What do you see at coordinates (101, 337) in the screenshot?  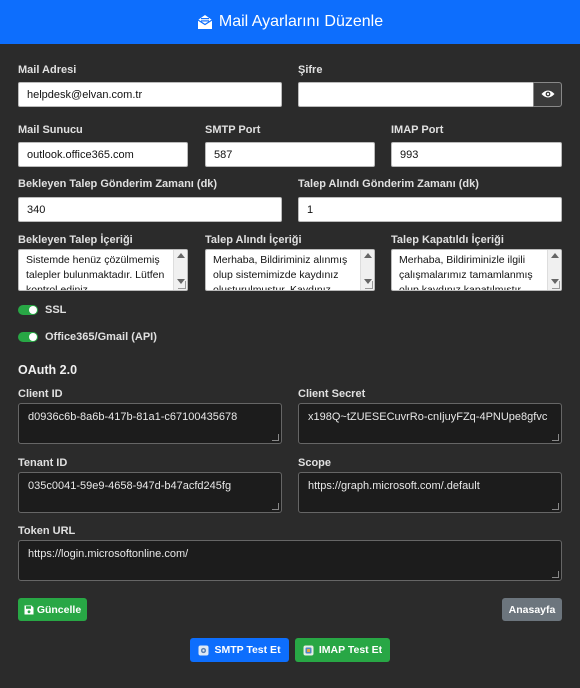 I see `office365-label: Office365/Gmail (API)` at bounding box center [101, 337].